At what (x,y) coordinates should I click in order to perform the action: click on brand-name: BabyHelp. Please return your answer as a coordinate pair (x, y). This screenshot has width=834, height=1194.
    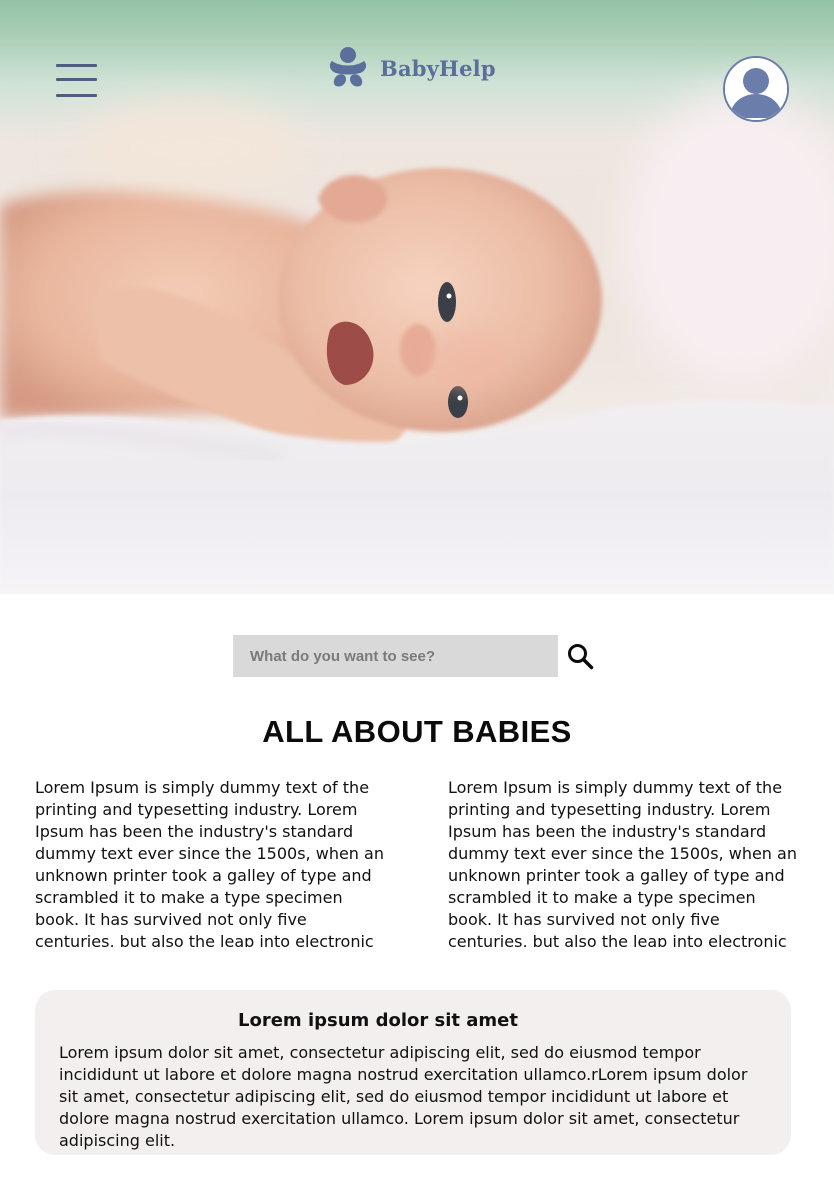
    Looking at the image, I should click on (438, 68).